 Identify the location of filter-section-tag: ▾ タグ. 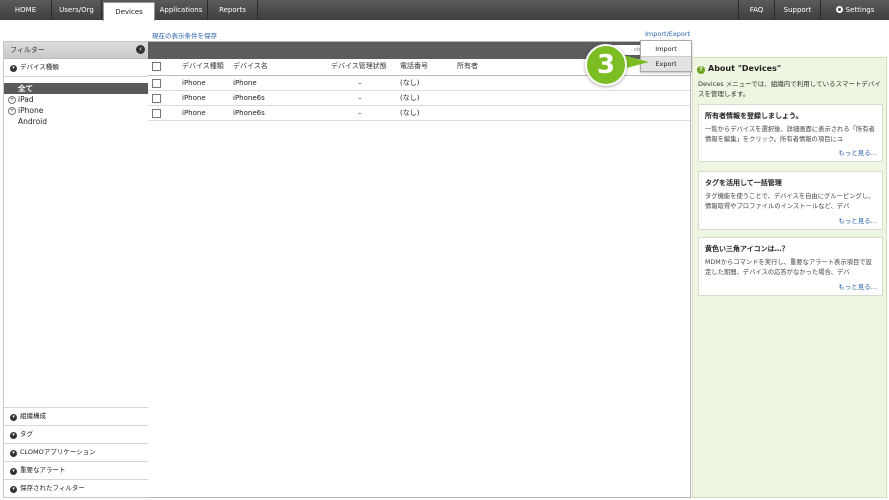
(76, 434).